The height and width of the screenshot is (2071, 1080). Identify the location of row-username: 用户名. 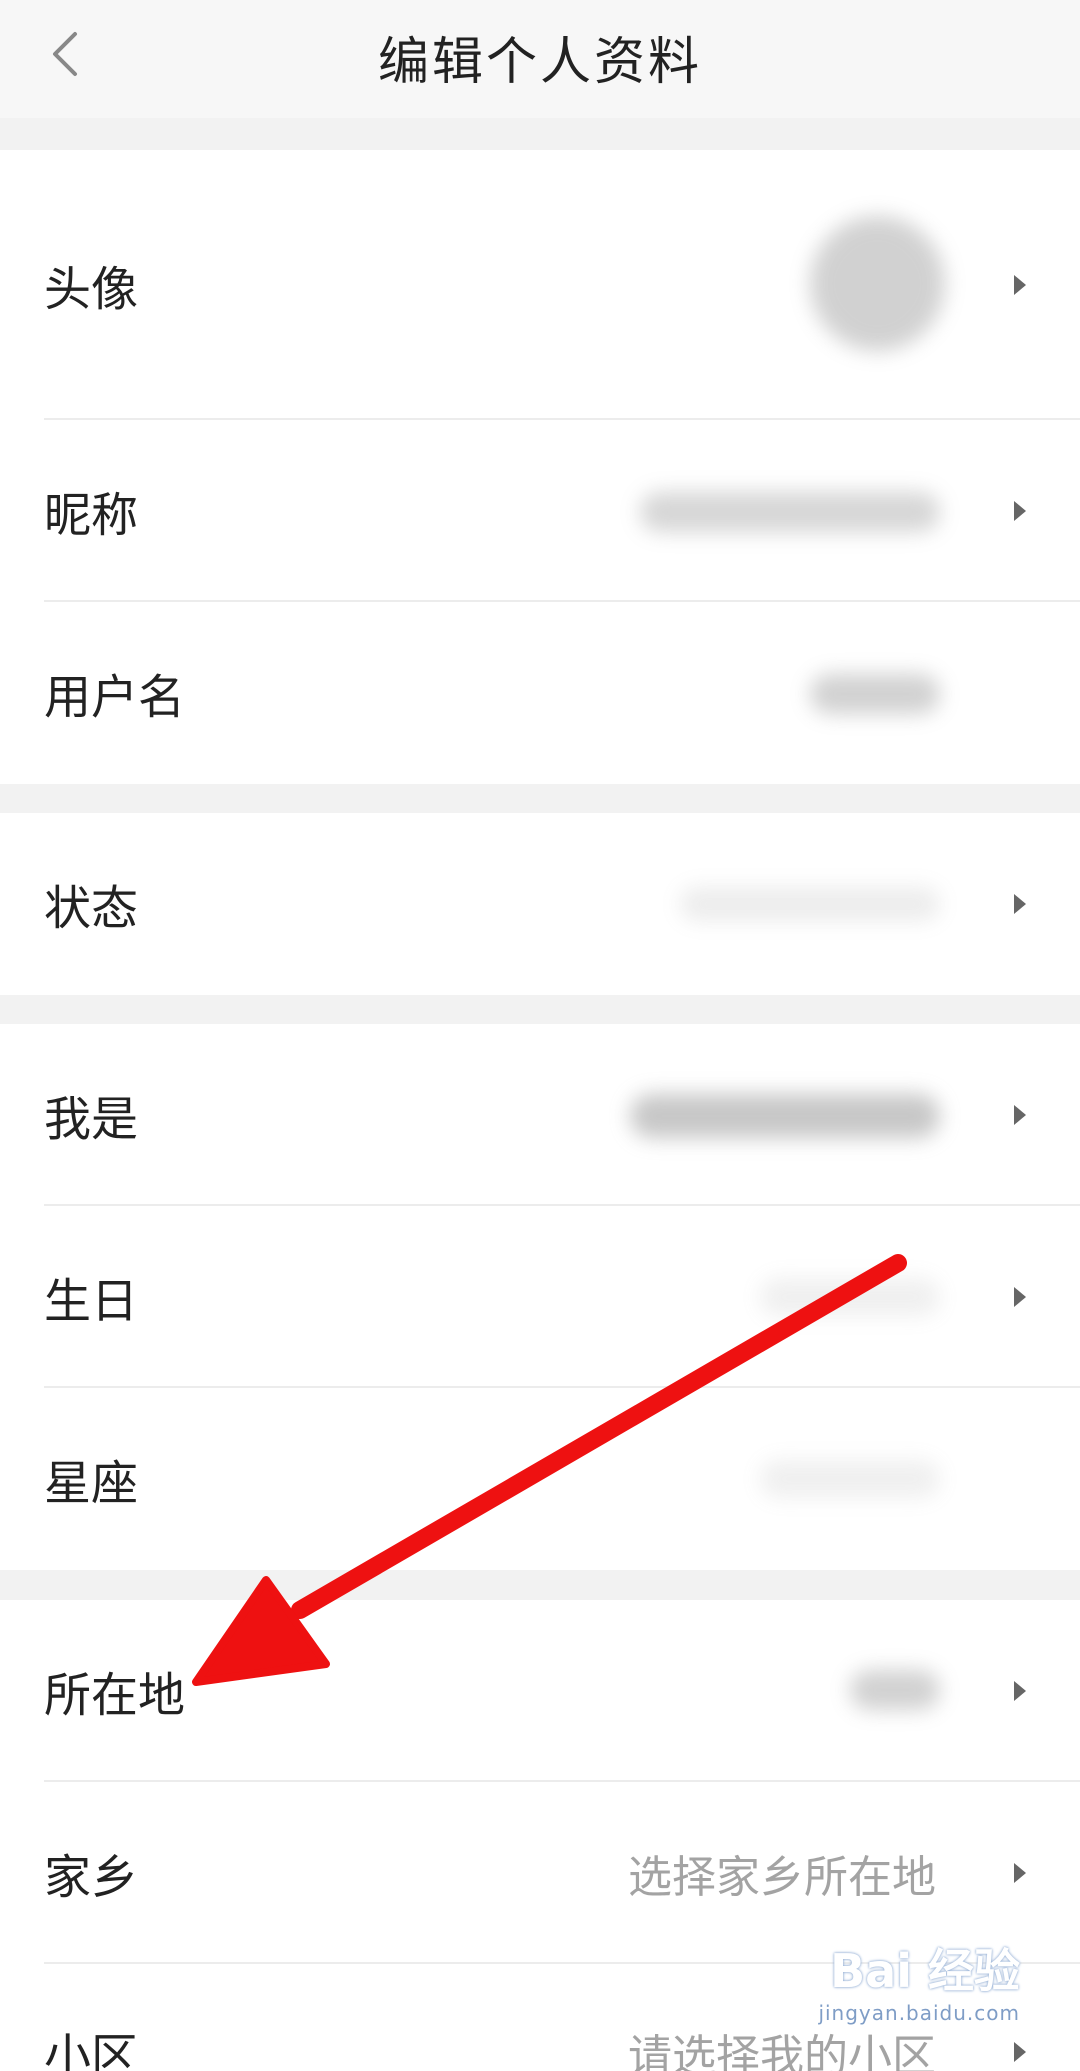
(540, 693).